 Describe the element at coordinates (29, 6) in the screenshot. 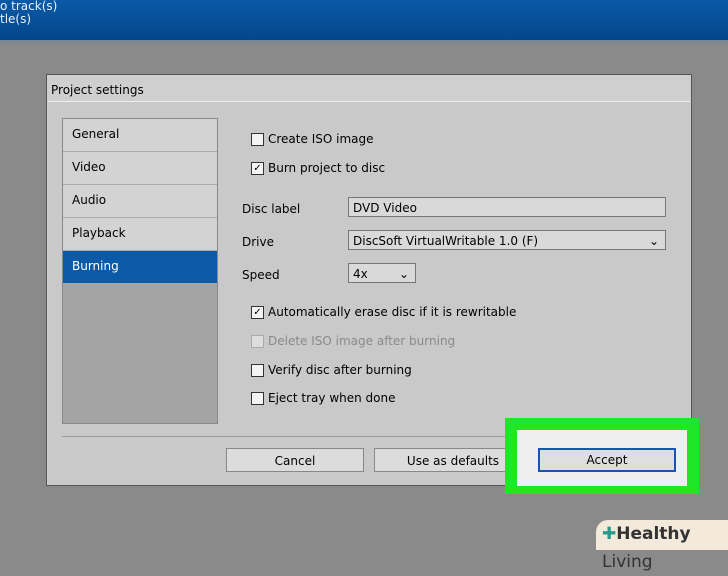

I see `header-text: o track(s)` at that location.